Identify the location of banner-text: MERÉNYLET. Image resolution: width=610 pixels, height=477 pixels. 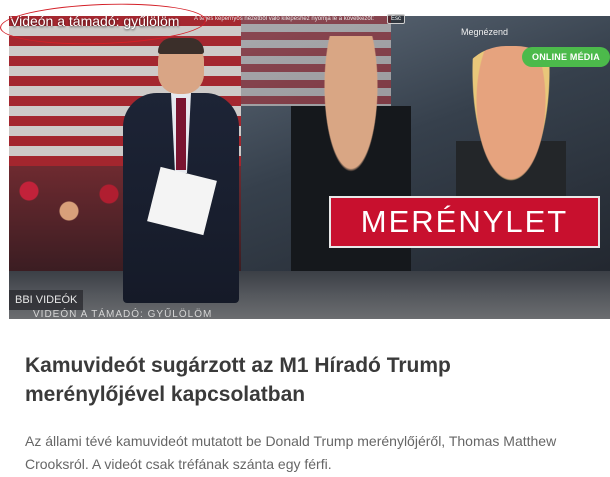
(464, 221).